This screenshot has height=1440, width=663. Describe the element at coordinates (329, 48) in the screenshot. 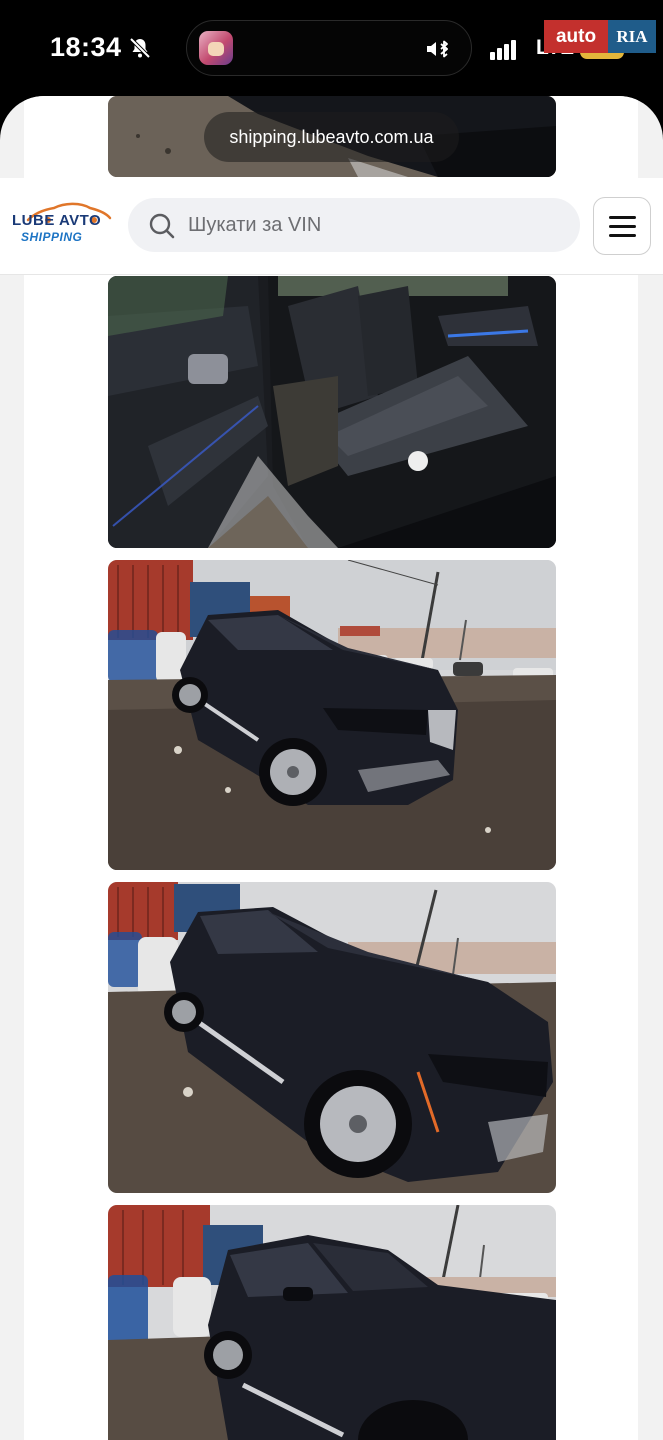

I see `dynamic-island` at that location.